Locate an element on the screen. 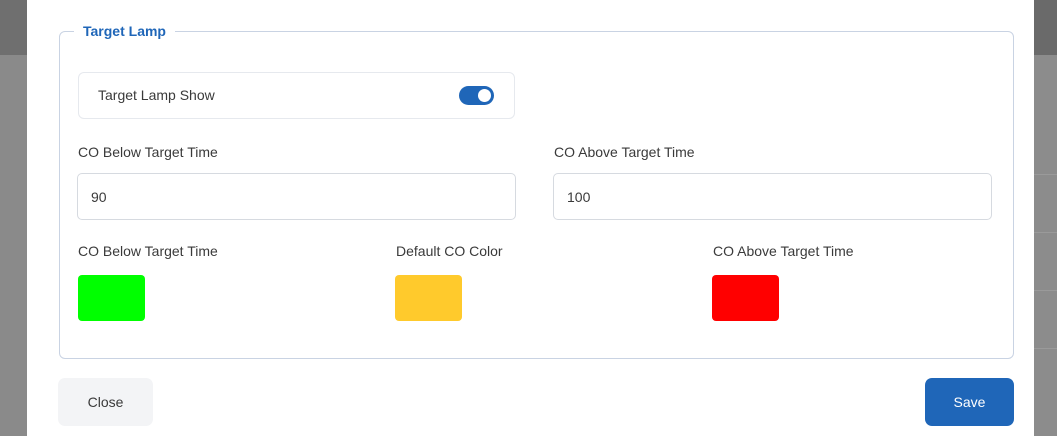  group-title: Target Lamp is located at coordinates (124, 31).